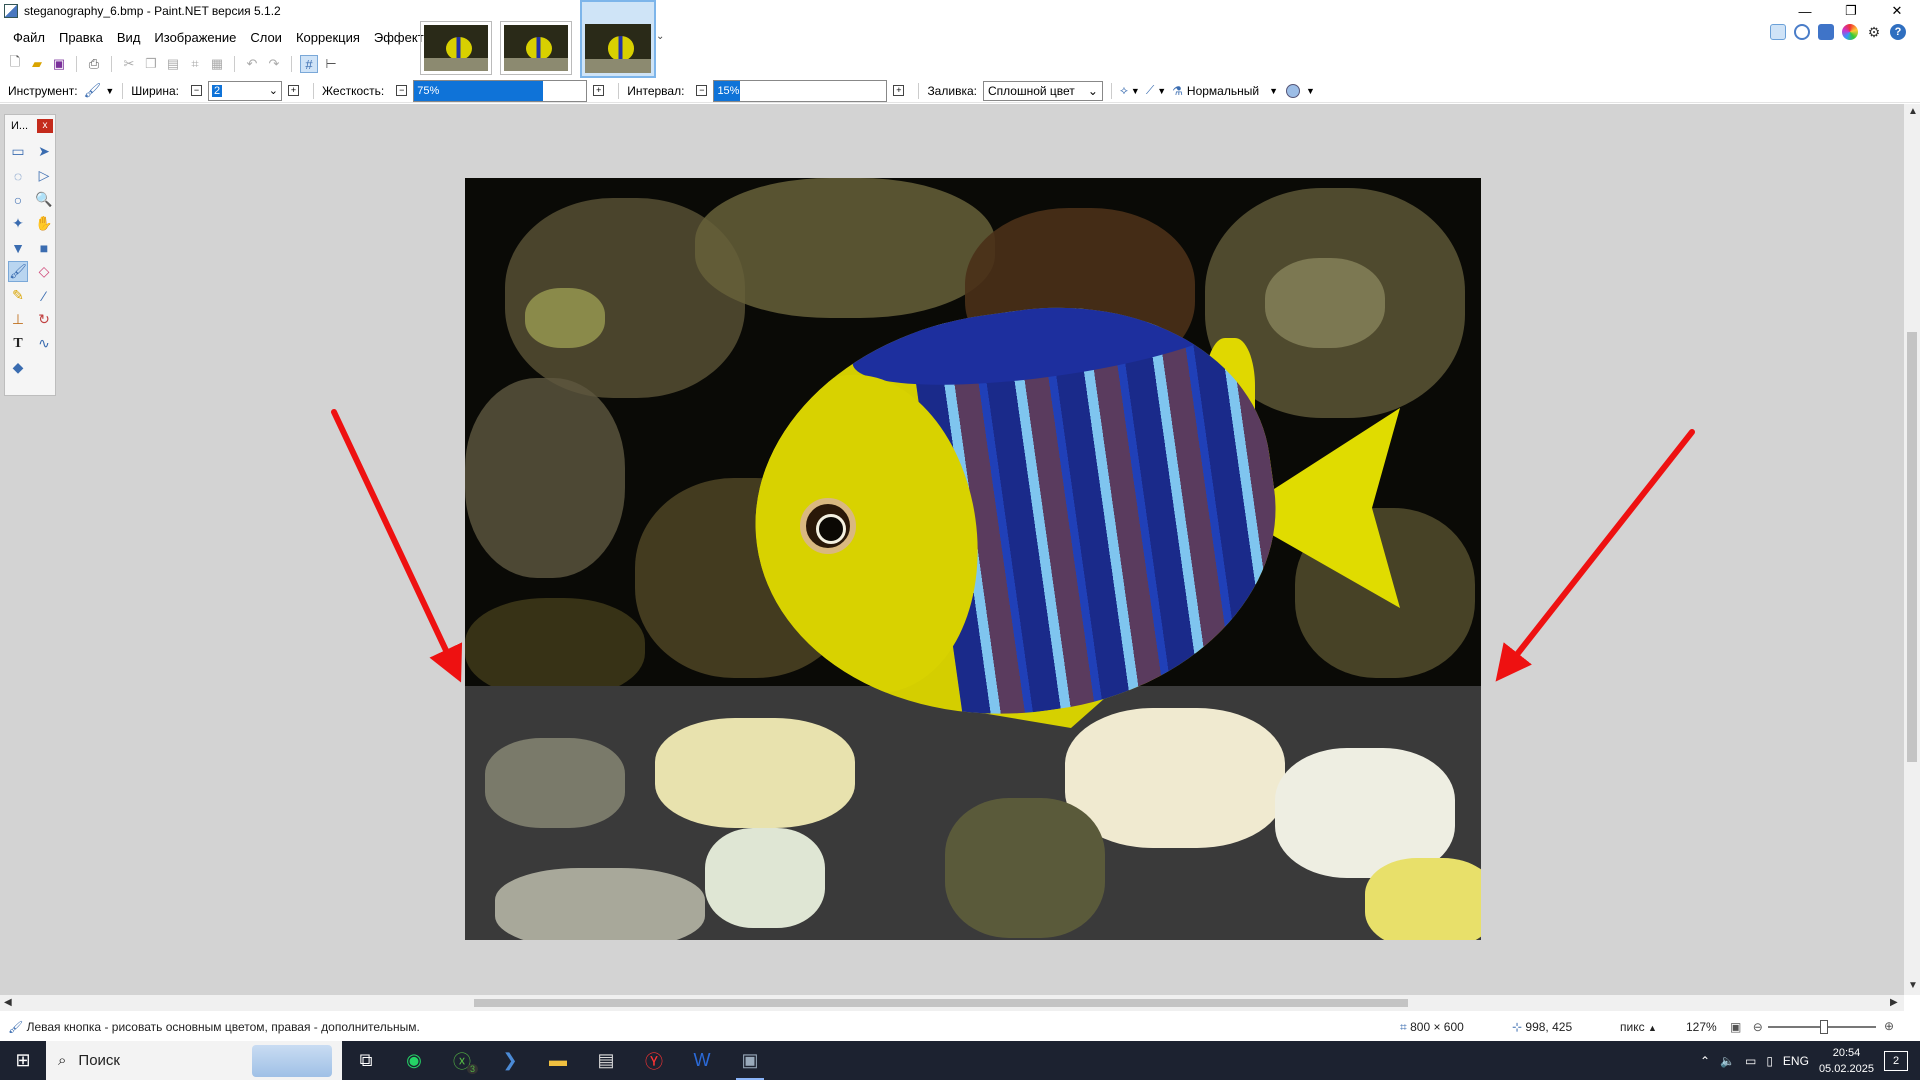 This screenshot has width=1920, height=1080. What do you see at coordinates (599, 90) in the screenshot?
I see `hardness-increase-button: +` at bounding box center [599, 90].